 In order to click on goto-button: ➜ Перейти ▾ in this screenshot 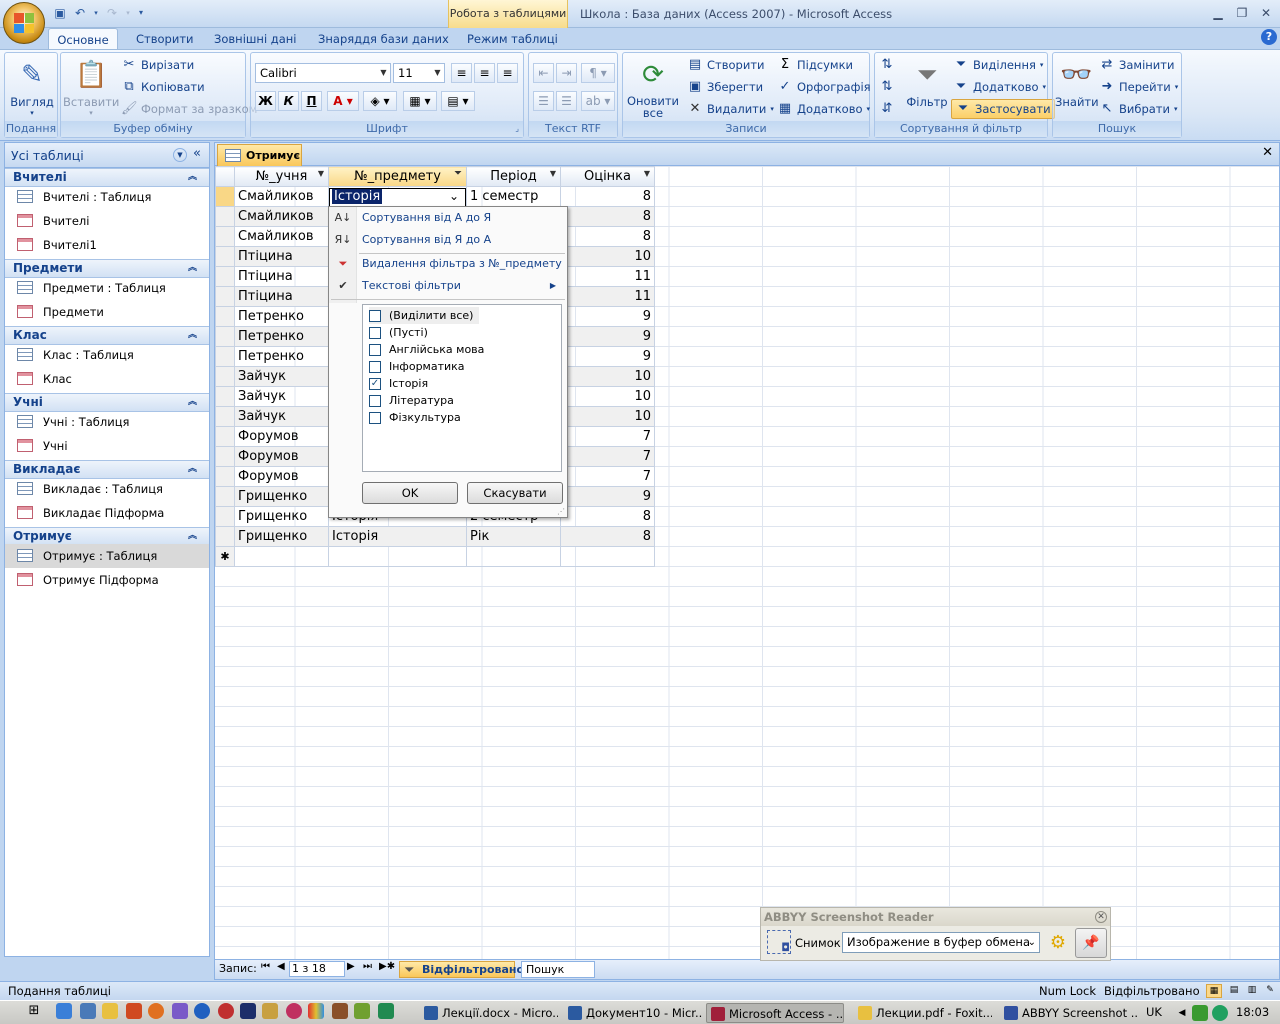, I will do `click(1139, 87)`.